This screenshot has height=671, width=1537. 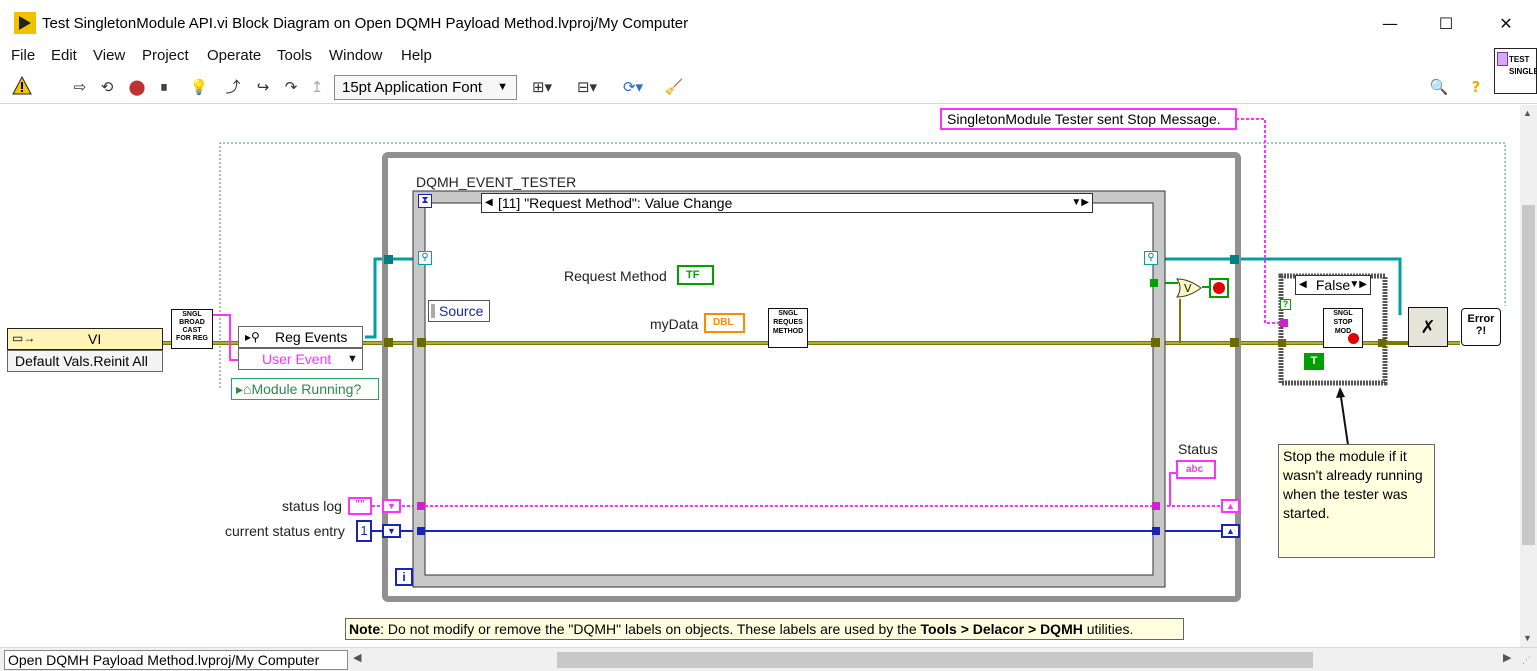 What do you see at coordinates (25, 23) in the screenshot?
I see `labview-app-icon` at bounding box center [25, 23].